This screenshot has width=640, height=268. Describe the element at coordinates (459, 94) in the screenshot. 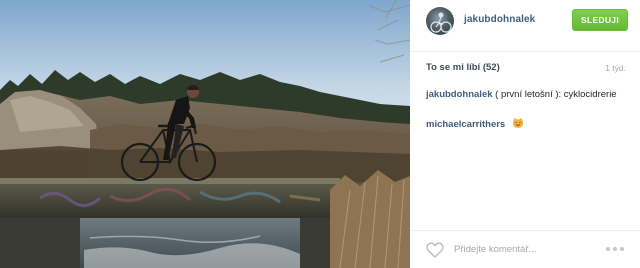

I see `caption-author: jakubdohnalek` at that location.